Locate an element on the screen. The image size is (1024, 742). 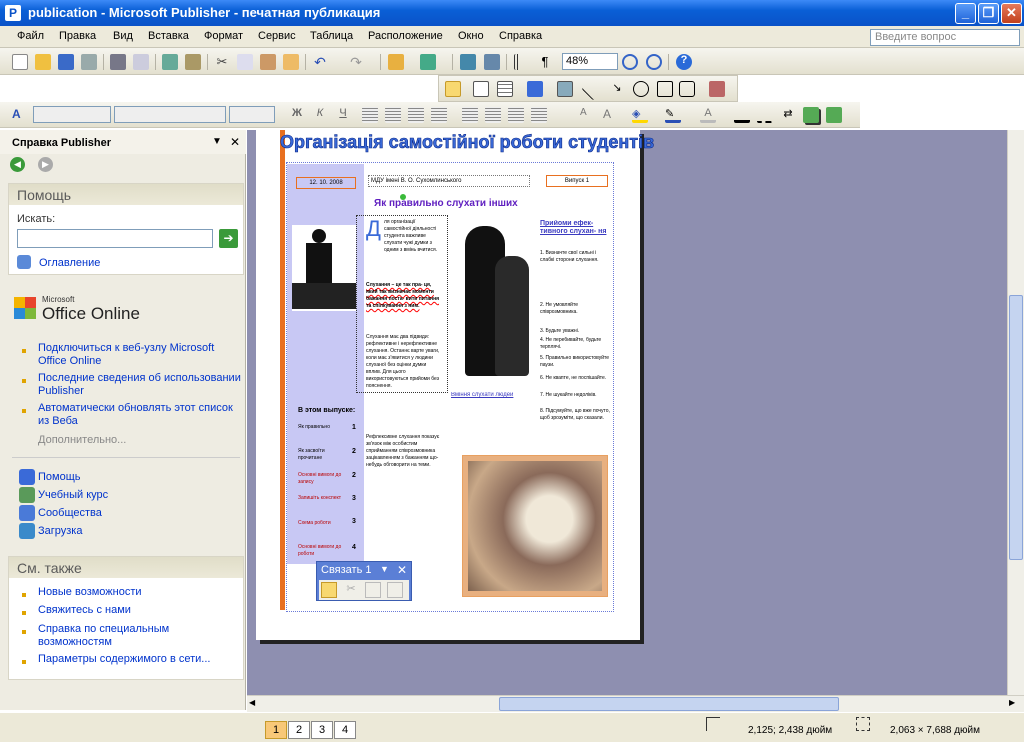
numbering-icon is located at coordinates (470, 115).